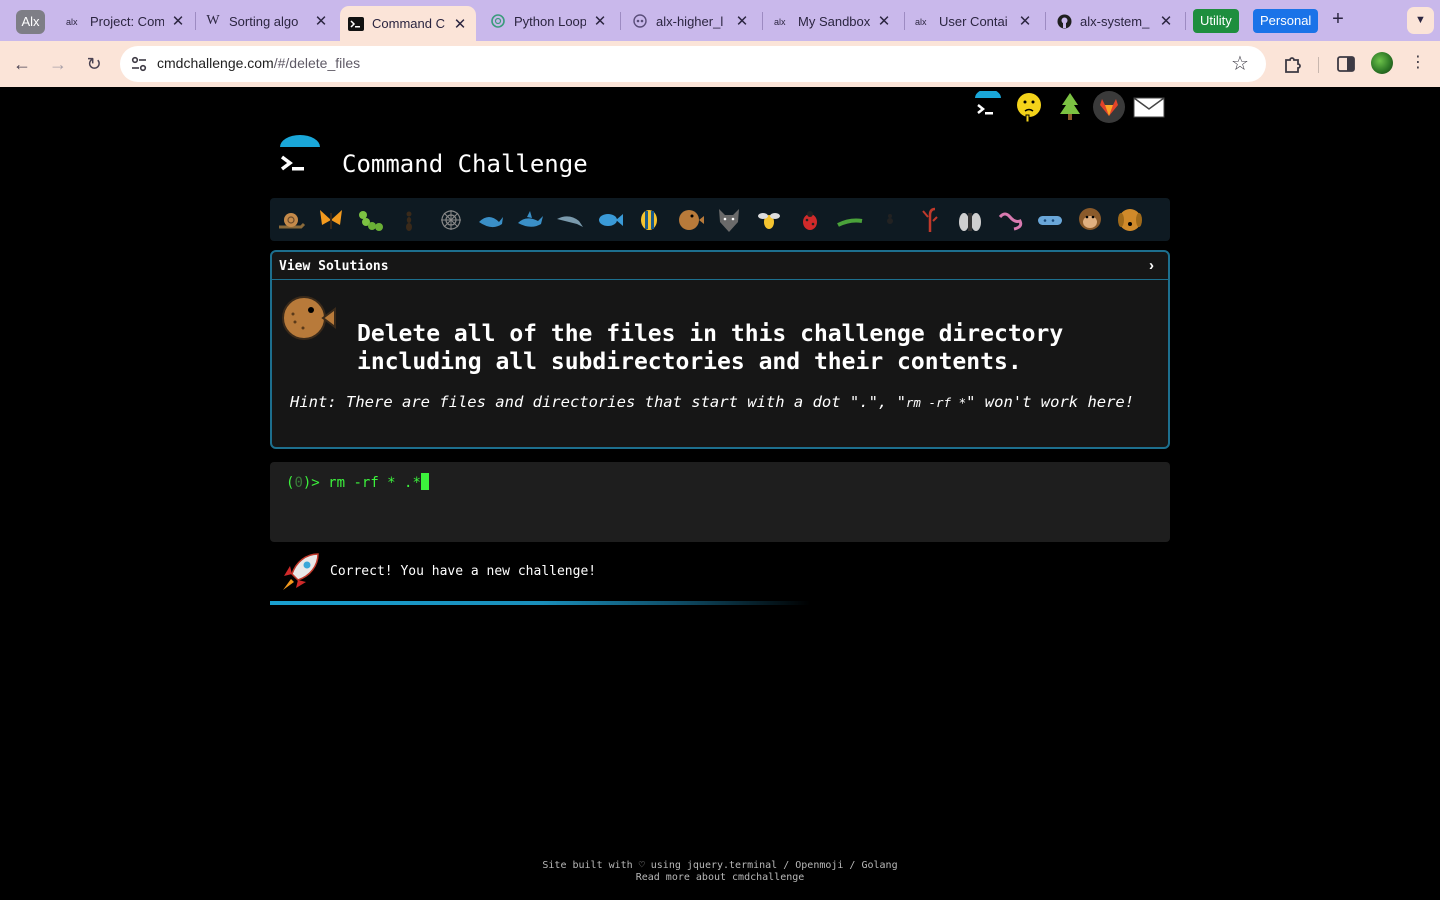 The width and height of the screenshot is (1440, 900). I want to click on monkey-icon, so click(1090, 220).